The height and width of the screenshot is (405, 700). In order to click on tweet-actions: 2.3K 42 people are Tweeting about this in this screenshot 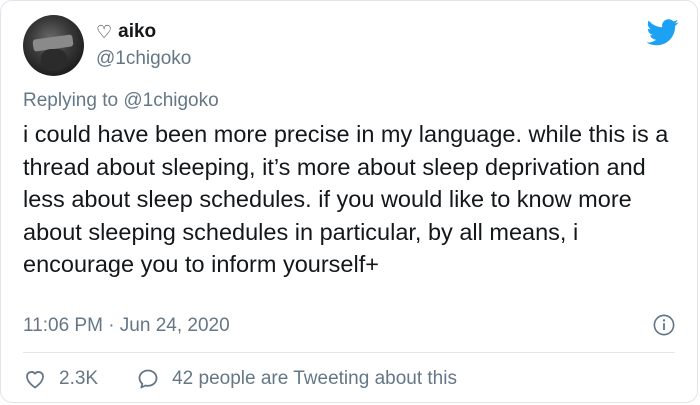, I will do `click(240, 379)`.